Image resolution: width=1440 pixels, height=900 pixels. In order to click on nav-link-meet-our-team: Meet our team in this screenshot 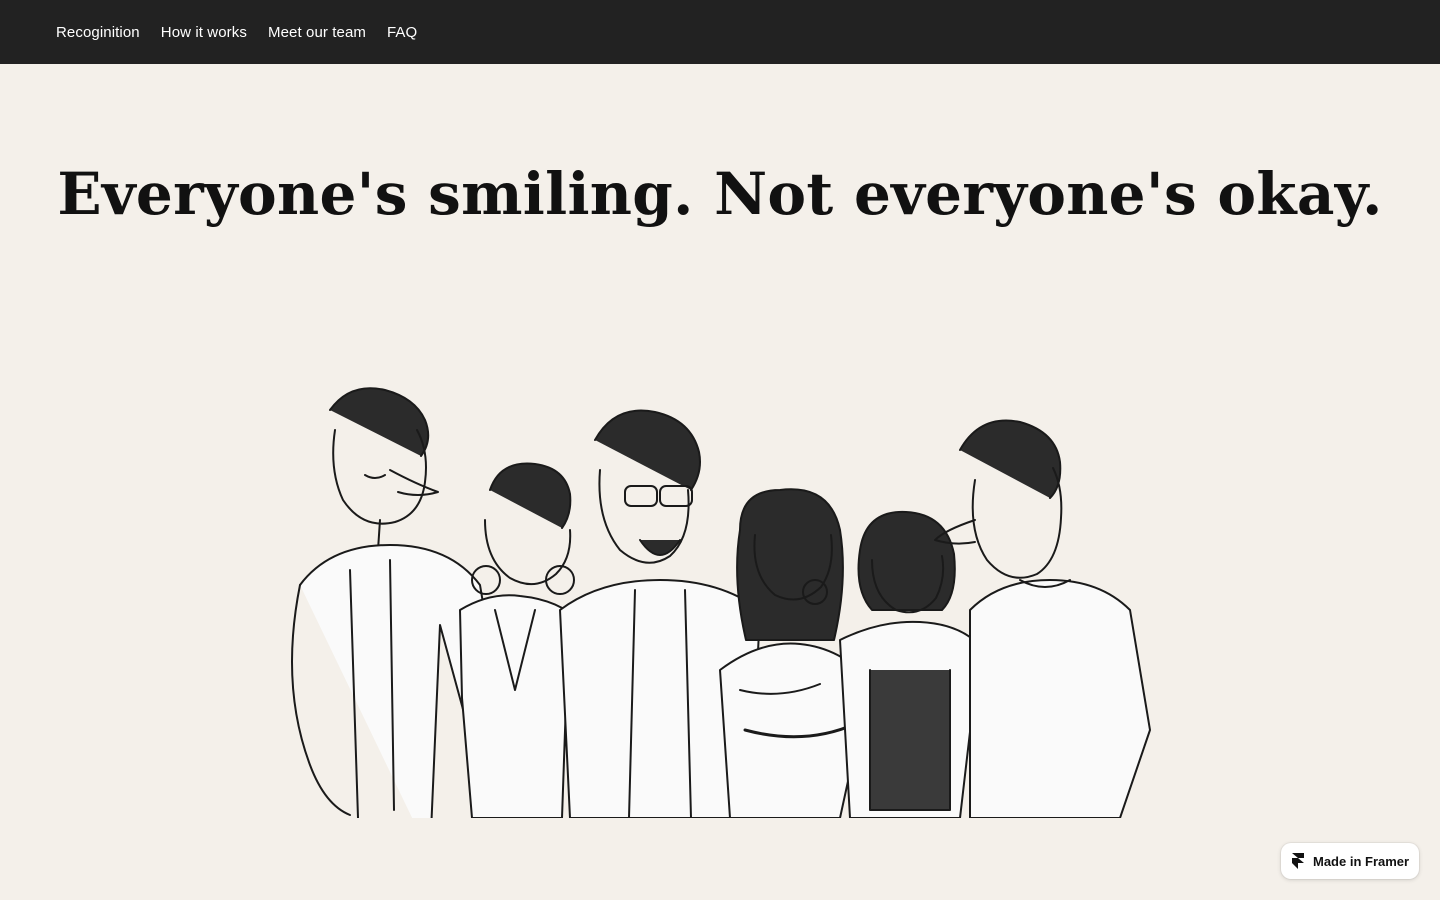, I will do `click(317, 32)`.